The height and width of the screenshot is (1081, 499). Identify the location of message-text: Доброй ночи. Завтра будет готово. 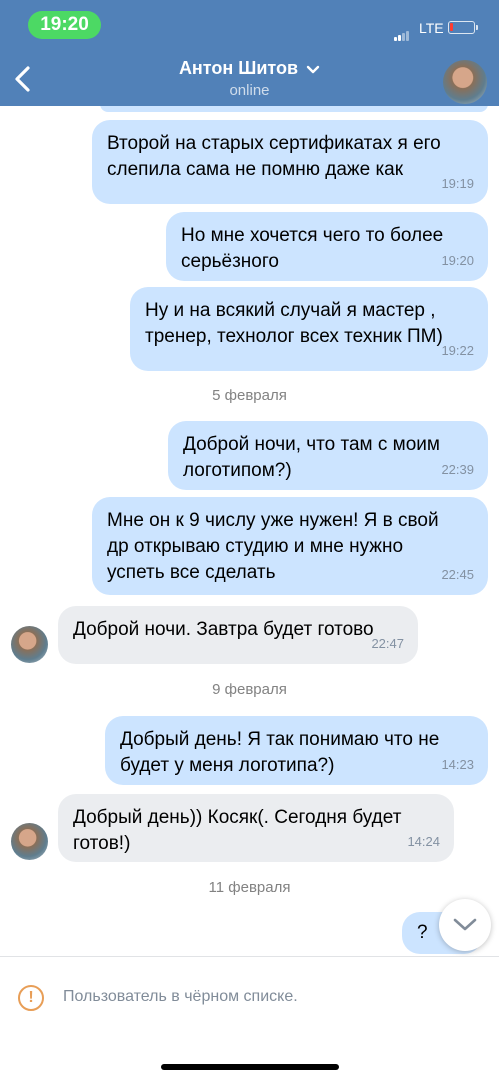
(223, 629).